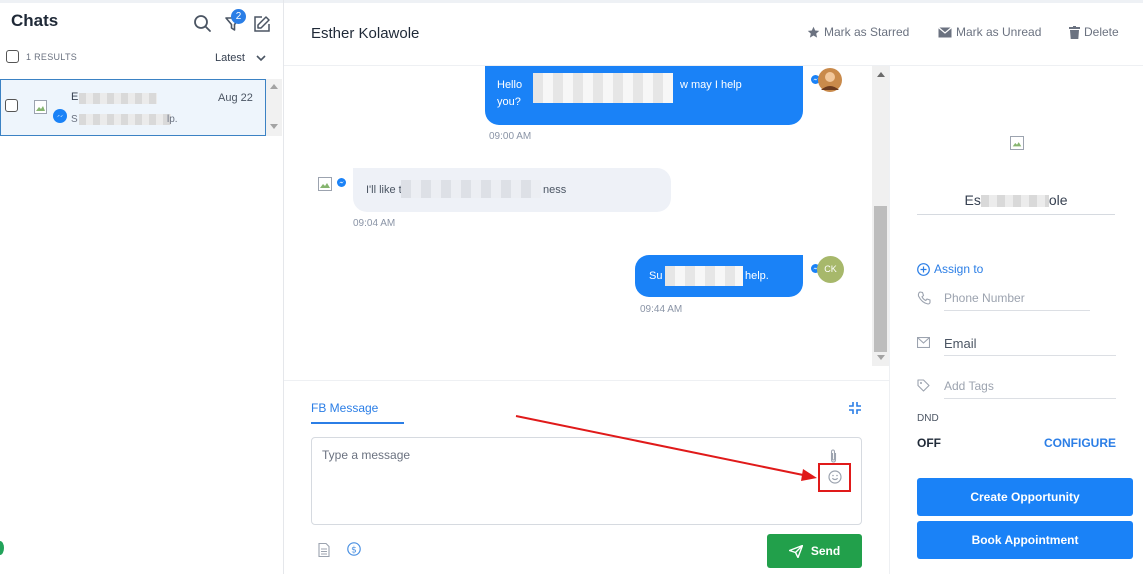 The width and height of the screenshot is (1143, 574). I want to click on message-text-start: Su, so click(656, 276).